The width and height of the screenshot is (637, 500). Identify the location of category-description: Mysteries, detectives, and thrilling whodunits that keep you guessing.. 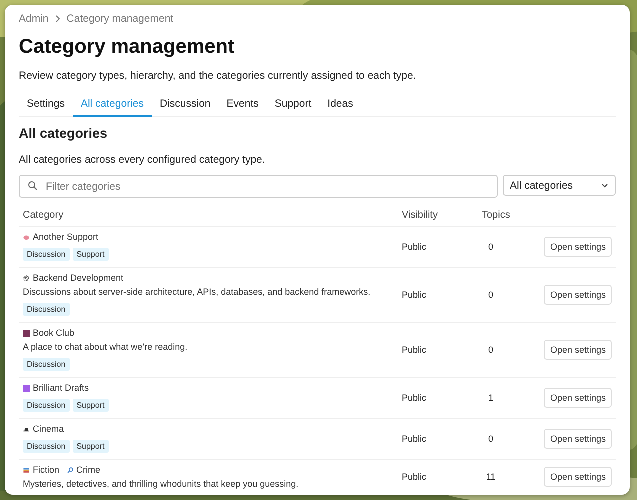
(161, 484).